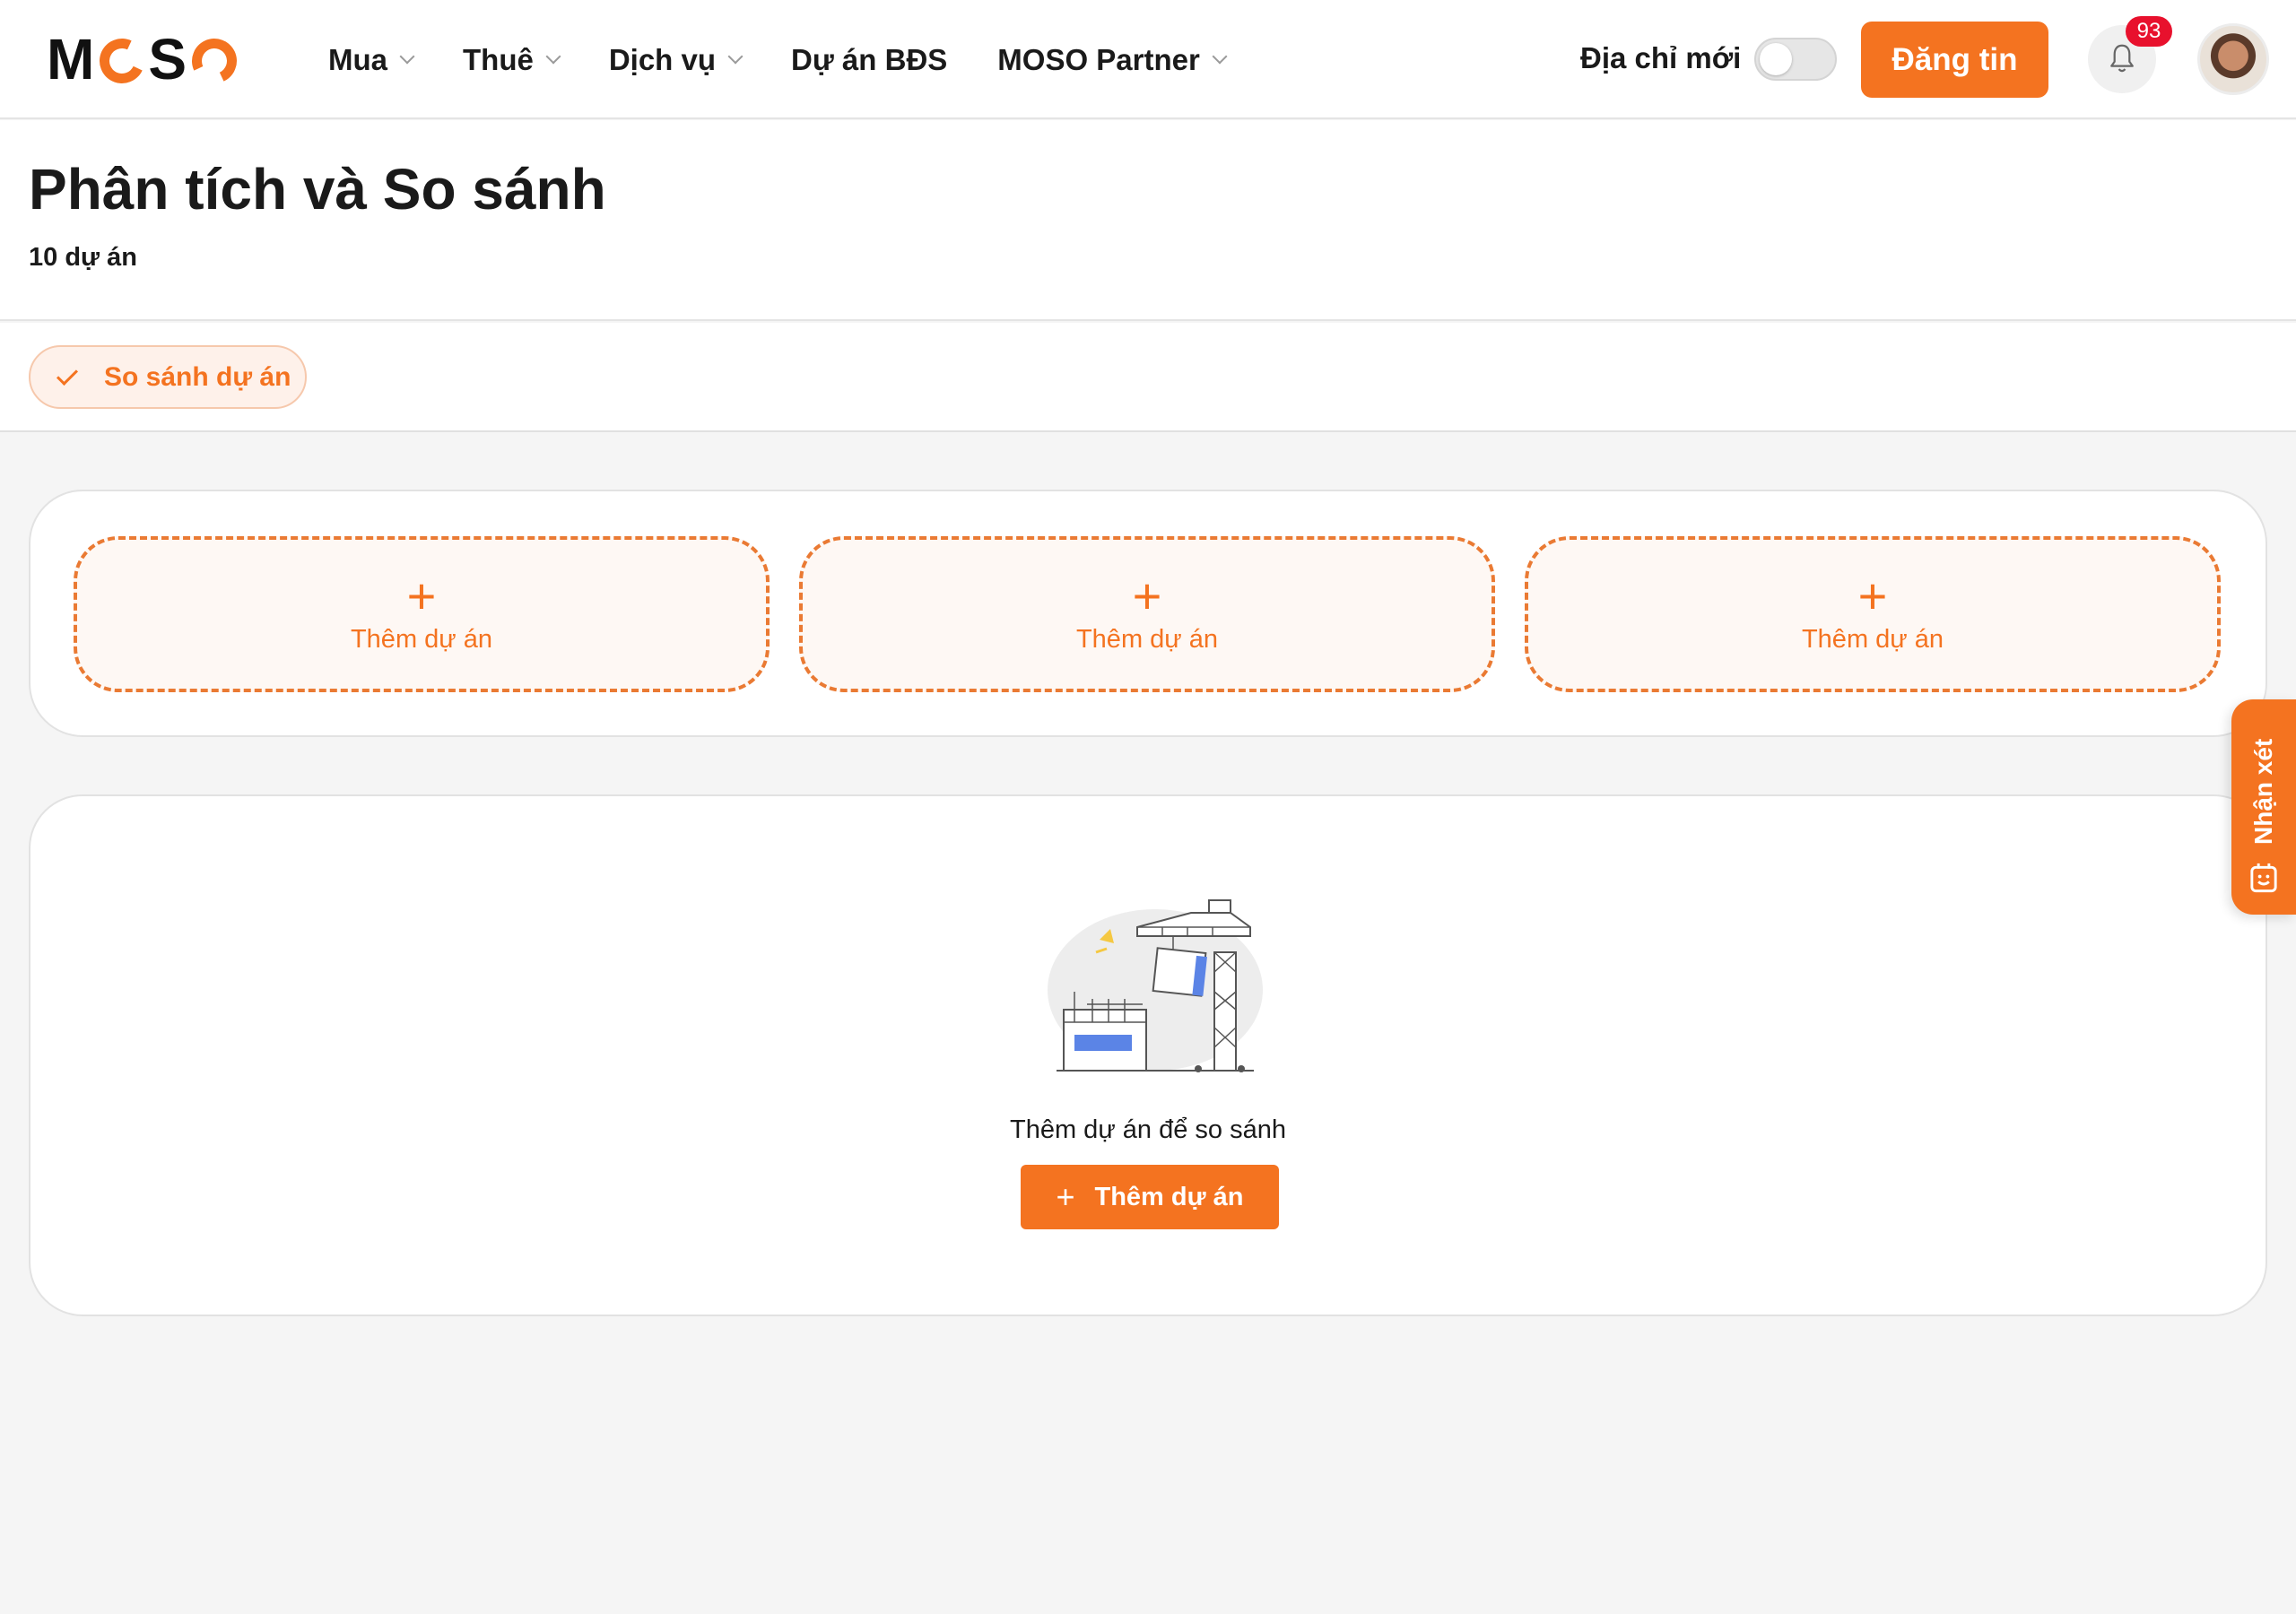 The height and width of the screenshot is (1614, 2296). I want to click on add-project-slot-3: + Thêm dự án, so click(1873, 614).